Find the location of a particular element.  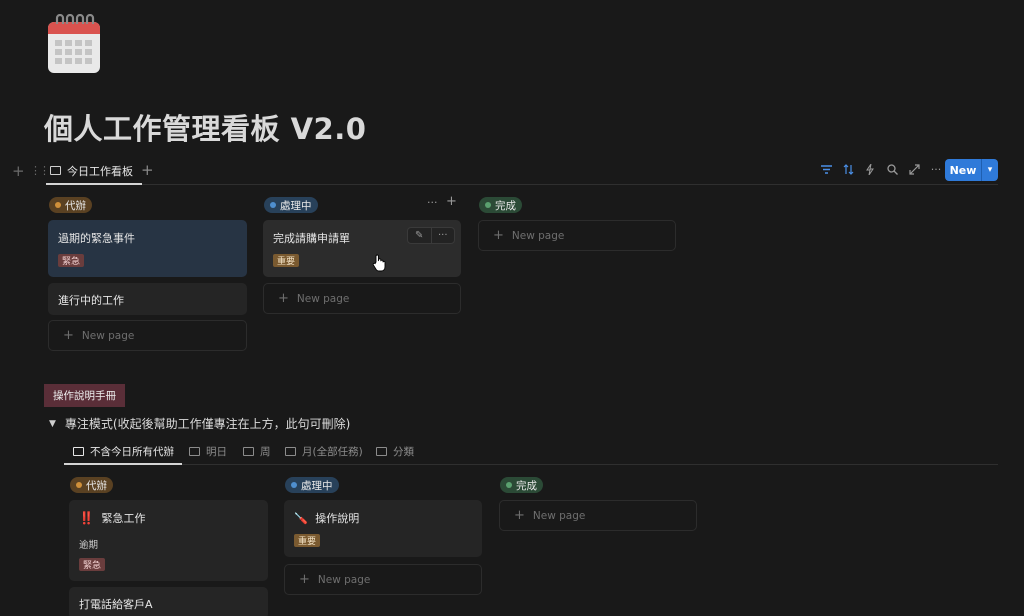

sort-icon is located at coordinates (848, 169).